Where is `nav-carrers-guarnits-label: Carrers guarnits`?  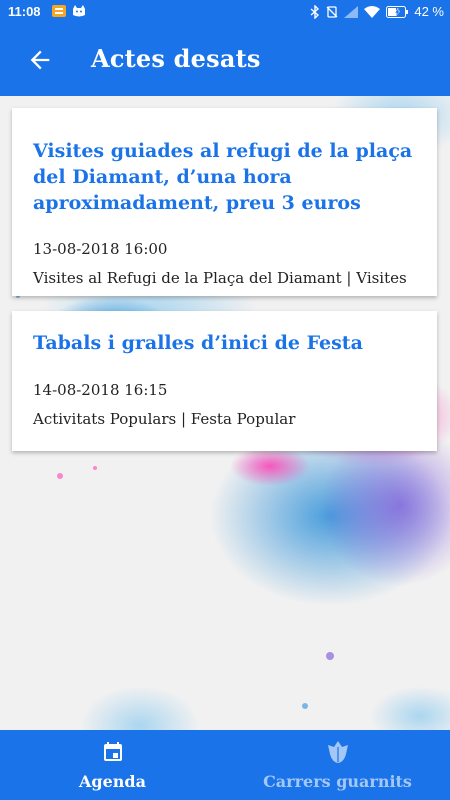
nav-carrers-guarnits-label: Carrers guarnits is located at coordinates (337, 781).